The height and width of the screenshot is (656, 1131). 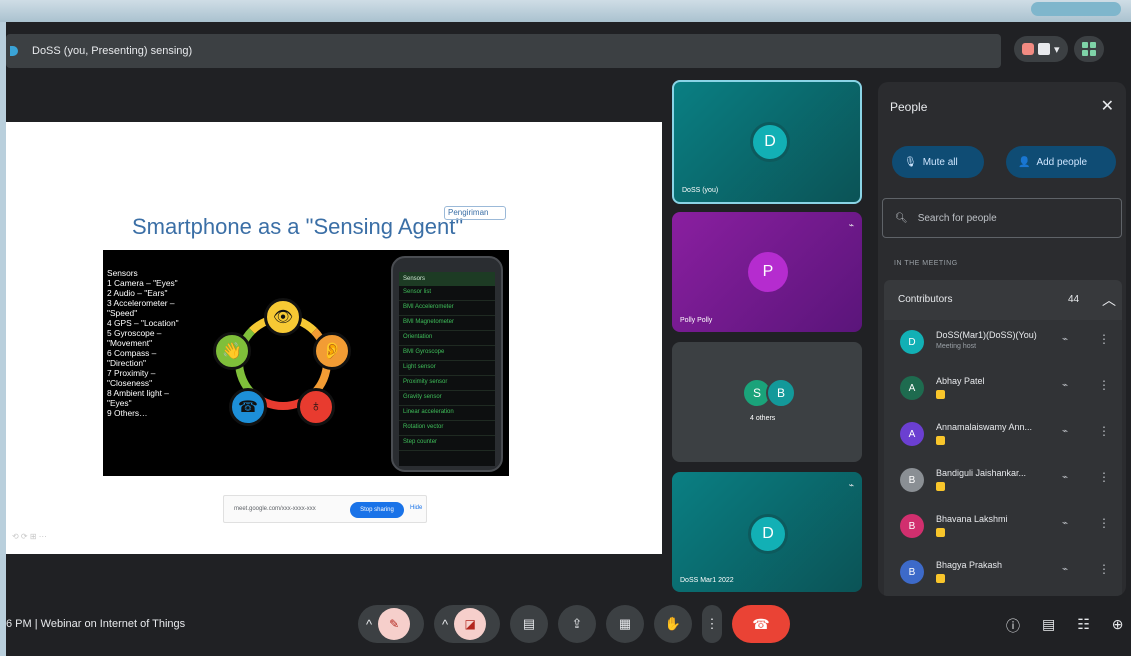 What do you see at coordinates (394, 624) in the screenshot?
I see `mic-off-icon: ✎` at bounding box center [394, 624].